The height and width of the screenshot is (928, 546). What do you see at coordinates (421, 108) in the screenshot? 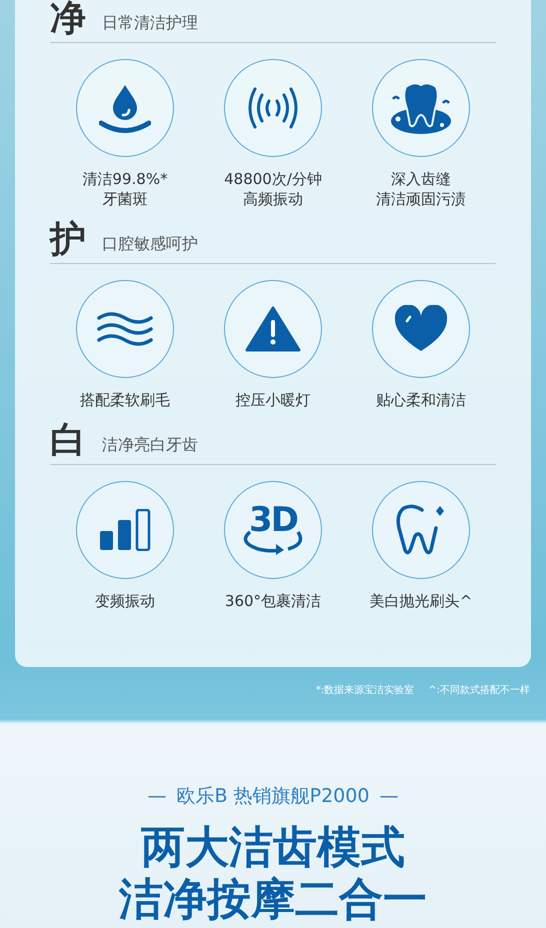
I see `tooth-splash-icon` at bounding box center [421, 108].